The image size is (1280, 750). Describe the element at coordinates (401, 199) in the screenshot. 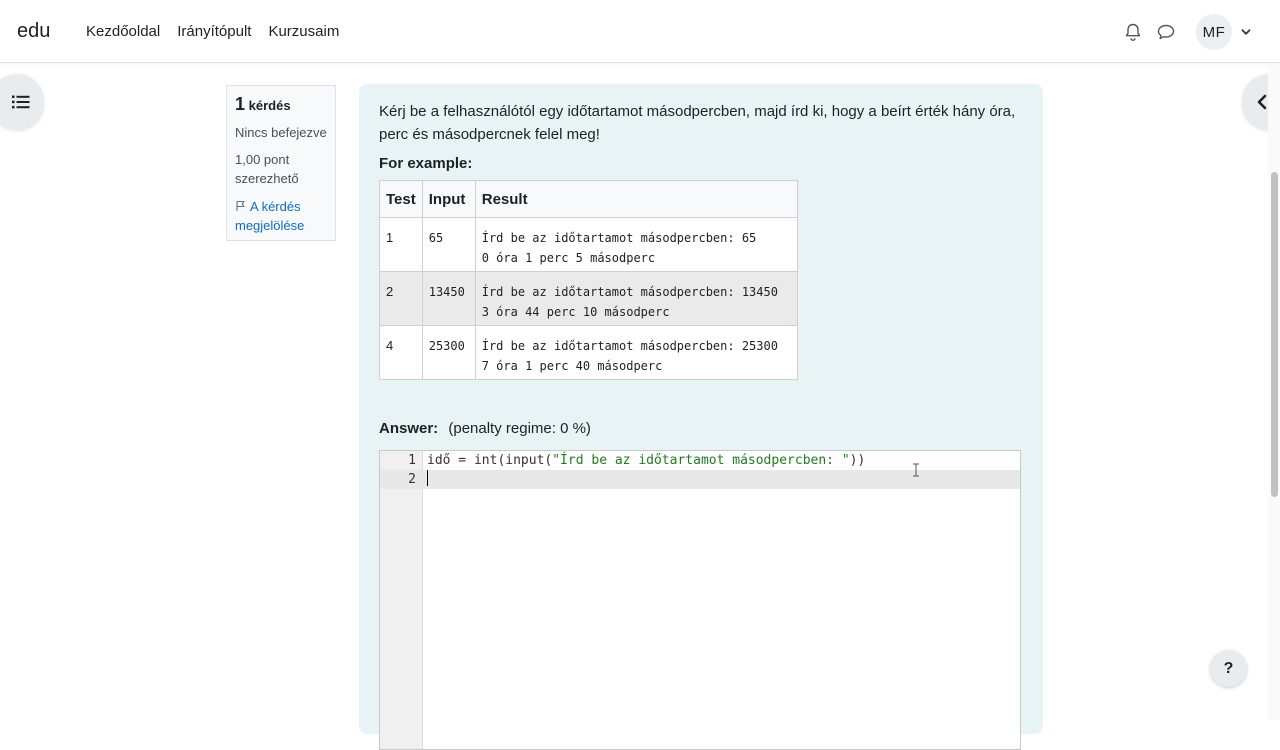

I see `column-header-test: Test` at that location.